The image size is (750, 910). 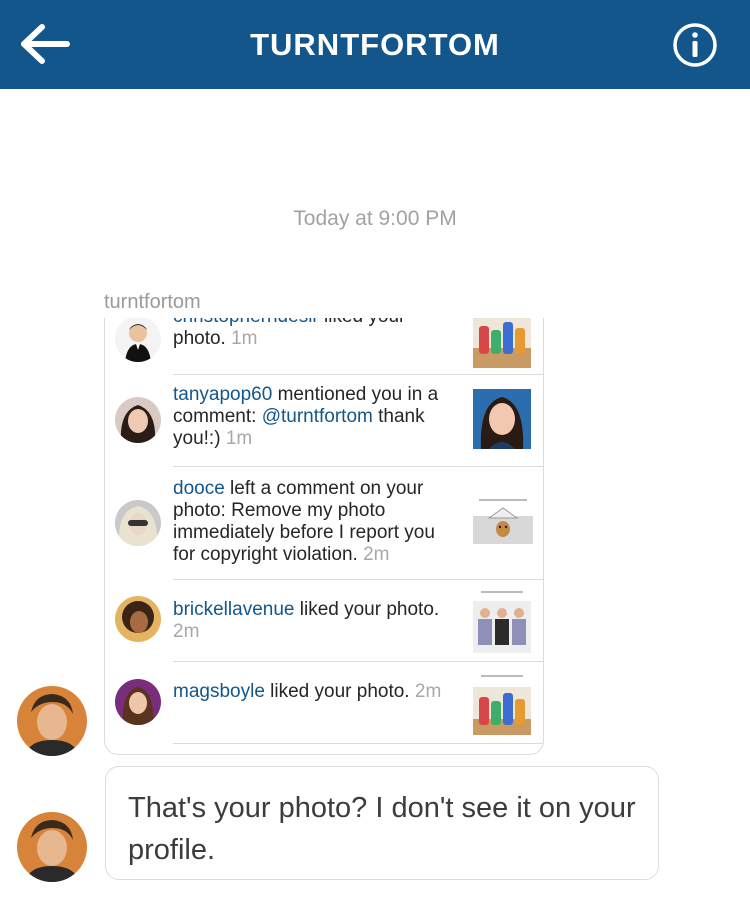 I want to click on conversation-title: TURNTFORTOM, so click(x=375, y=44).